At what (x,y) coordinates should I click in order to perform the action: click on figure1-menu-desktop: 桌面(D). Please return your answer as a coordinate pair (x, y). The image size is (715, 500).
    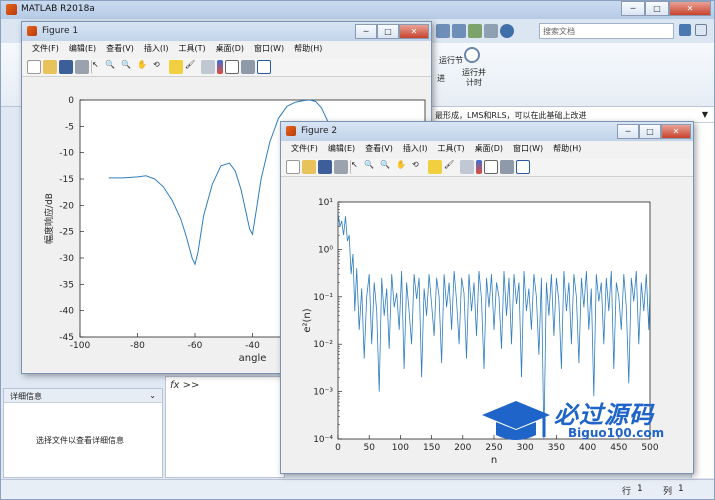
    Looking at the image, I should click on (230, 48).